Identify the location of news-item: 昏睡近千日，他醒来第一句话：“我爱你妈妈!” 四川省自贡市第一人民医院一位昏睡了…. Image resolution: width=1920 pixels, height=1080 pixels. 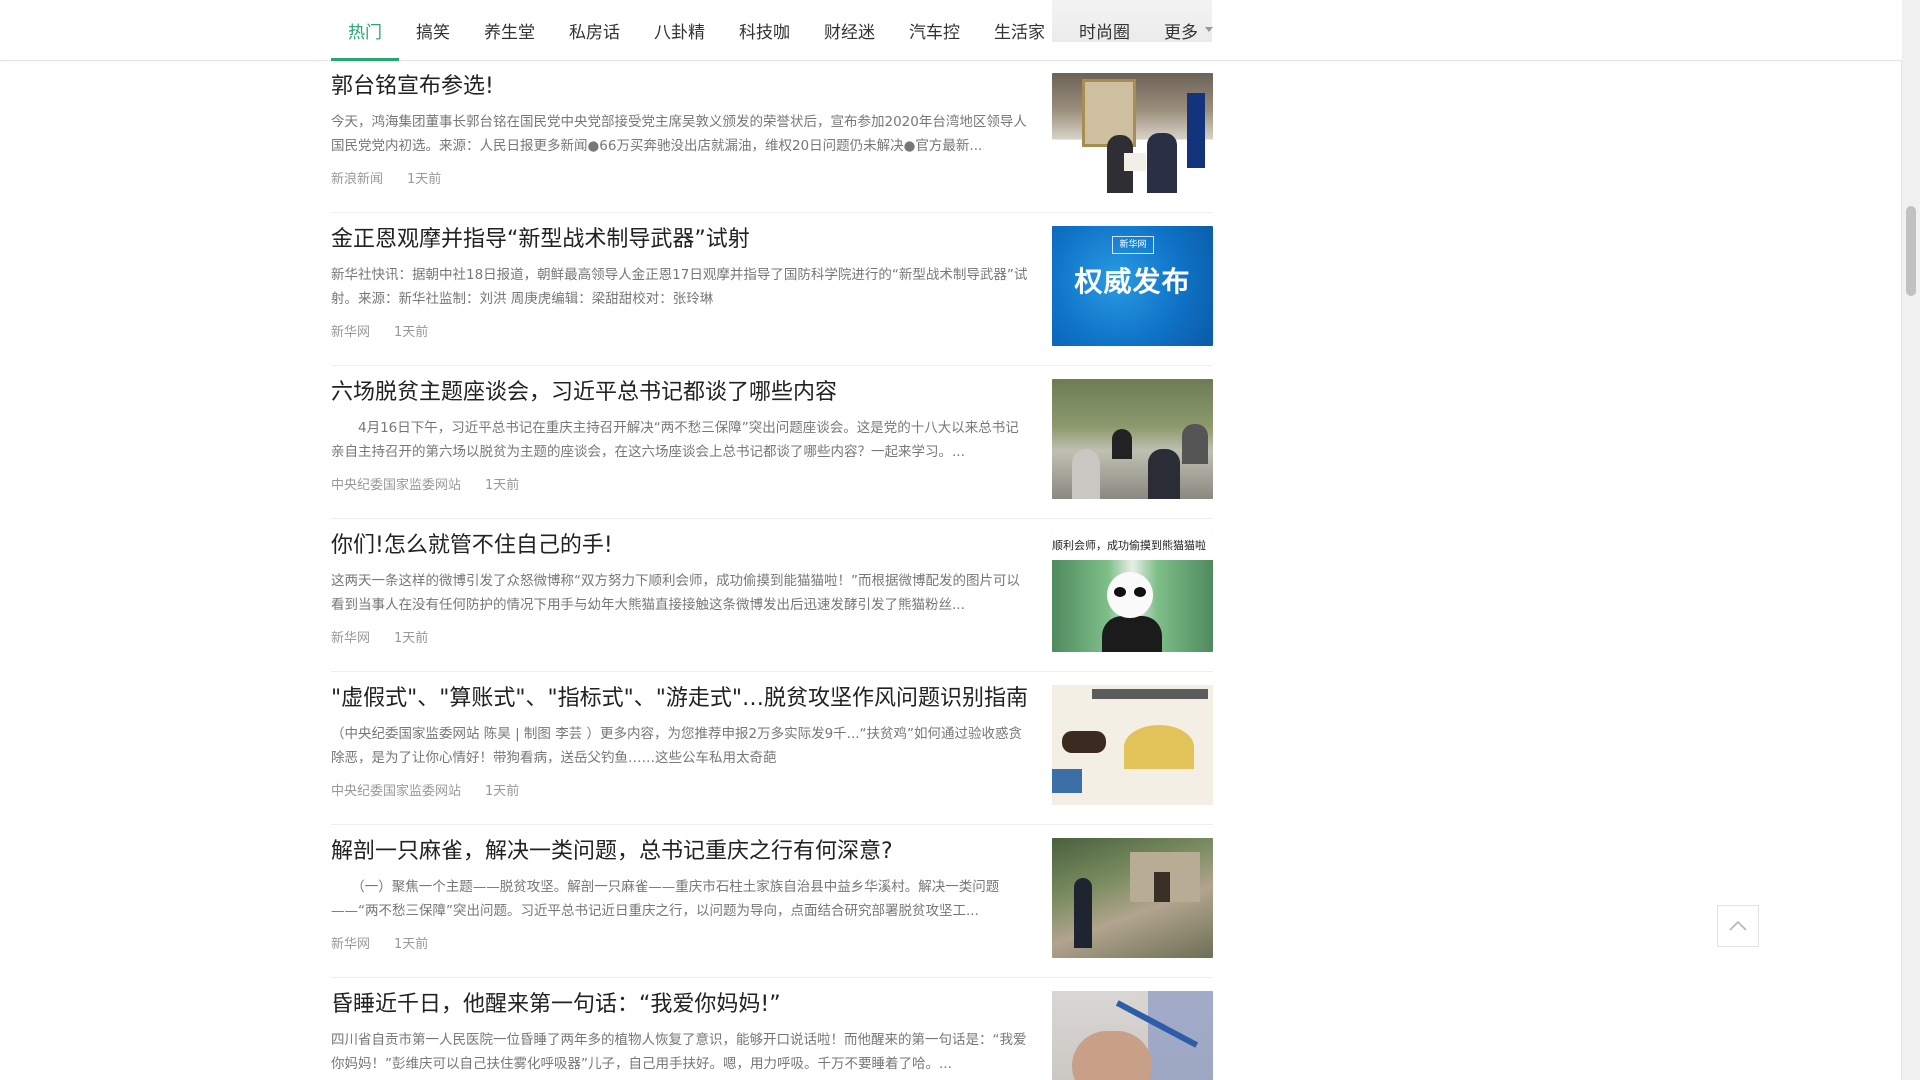
(772, 1029).